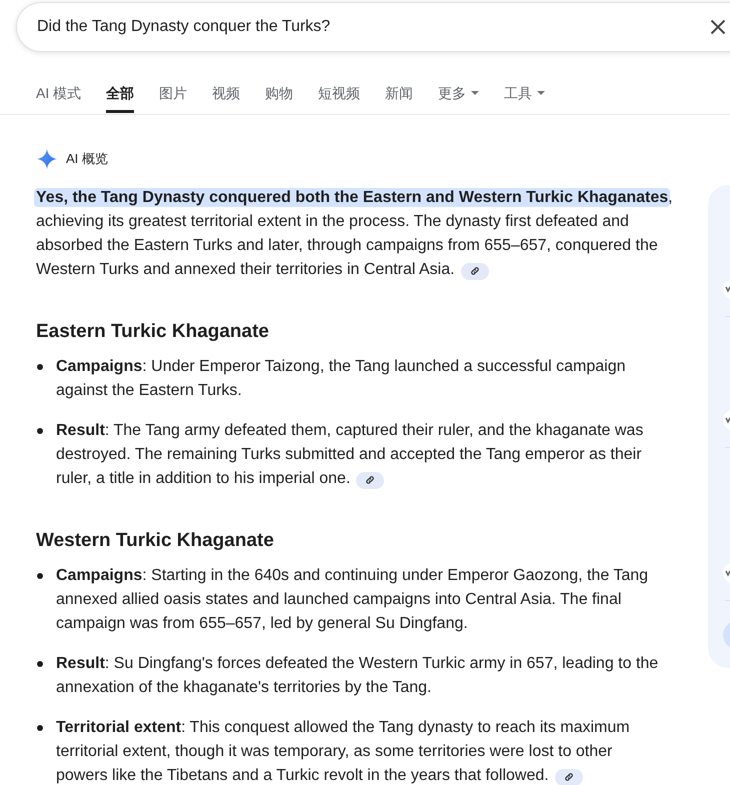 Image resolution: width=730 pixels, height=785 pixels. Describe the element at coordinates (155, 541) in the screenshot. I see `section-heading: Western Turkic Khaganate` at that location.